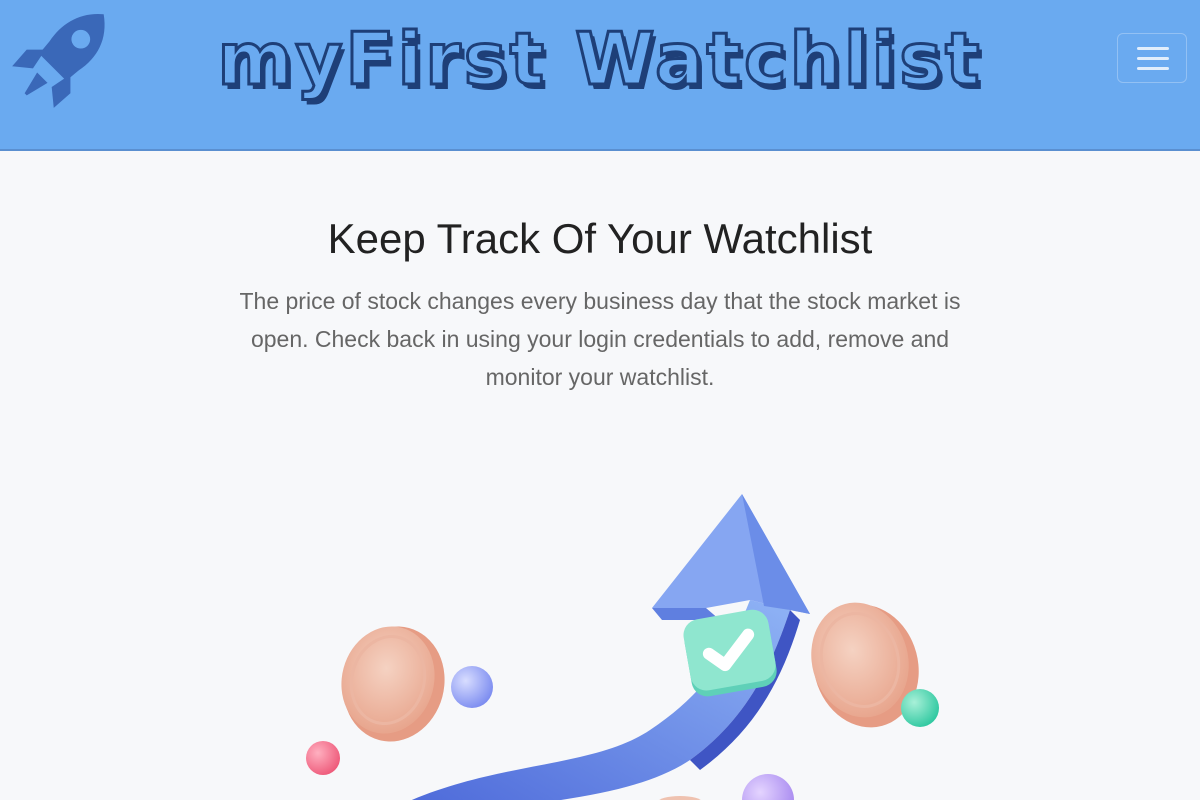  Describe the element at coordinates (600, 238) in the screenshot. I see `hero-title: Keep Track Of Your Watchlist` at that location.